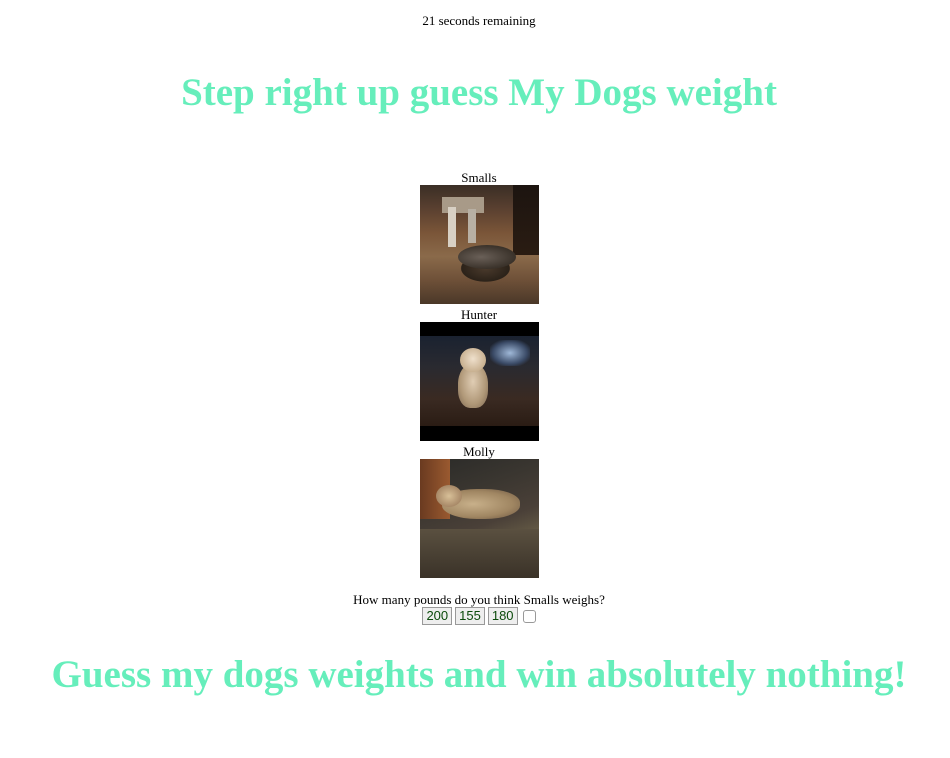  What do you see at coordinates (479, 92) in the screenshot?
I see `page-title: Step right up guess My Dogs weight` at bounding box center [479, 92].